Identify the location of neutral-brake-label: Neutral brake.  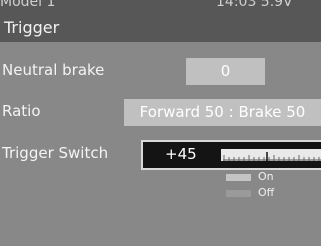
(53, 70).